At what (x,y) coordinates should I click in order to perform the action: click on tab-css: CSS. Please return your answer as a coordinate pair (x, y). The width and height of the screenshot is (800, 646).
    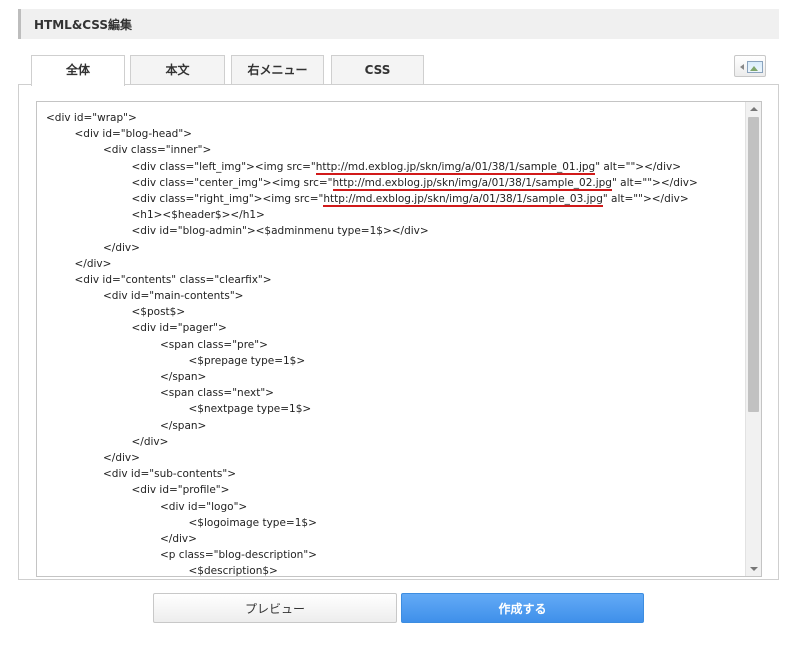
    Looking at the image, I should click on (377, 70).